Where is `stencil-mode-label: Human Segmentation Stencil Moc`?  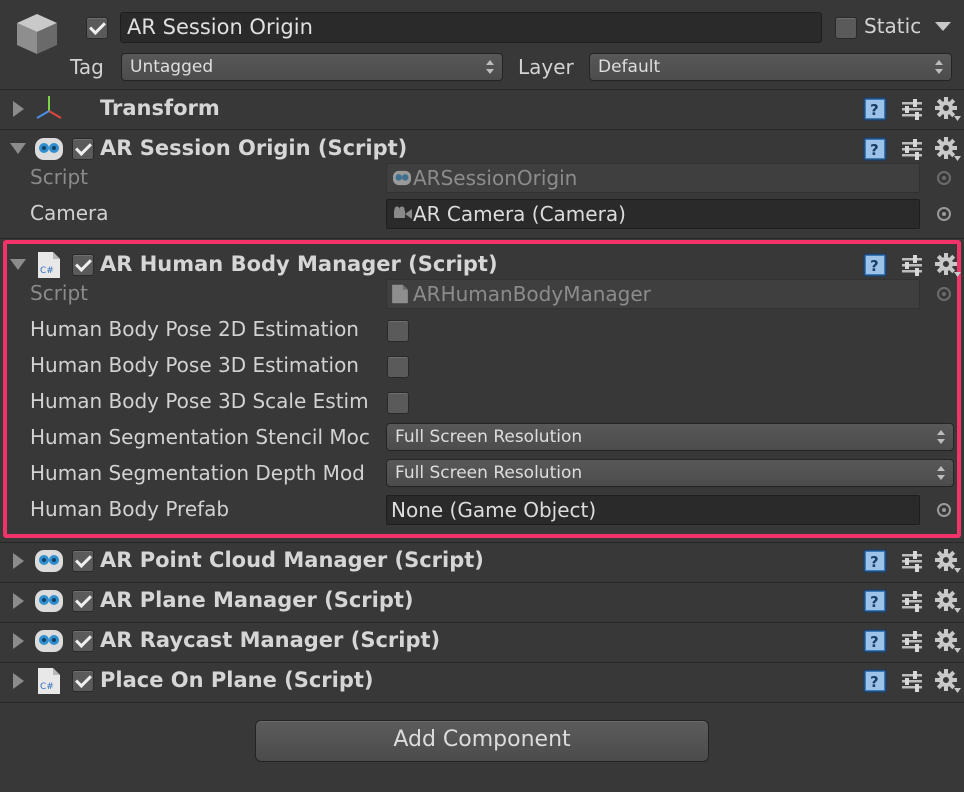
stencil-mode-label: Human Segmentation Stencil Moc is located at coordinates (200, 437).